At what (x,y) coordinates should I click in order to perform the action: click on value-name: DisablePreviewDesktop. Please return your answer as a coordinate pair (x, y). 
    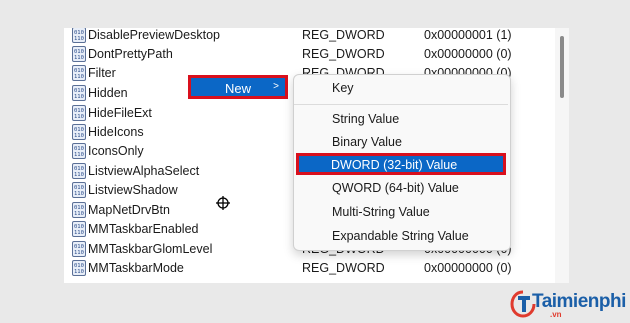
    Looking at the image, I should click on (154, 35).